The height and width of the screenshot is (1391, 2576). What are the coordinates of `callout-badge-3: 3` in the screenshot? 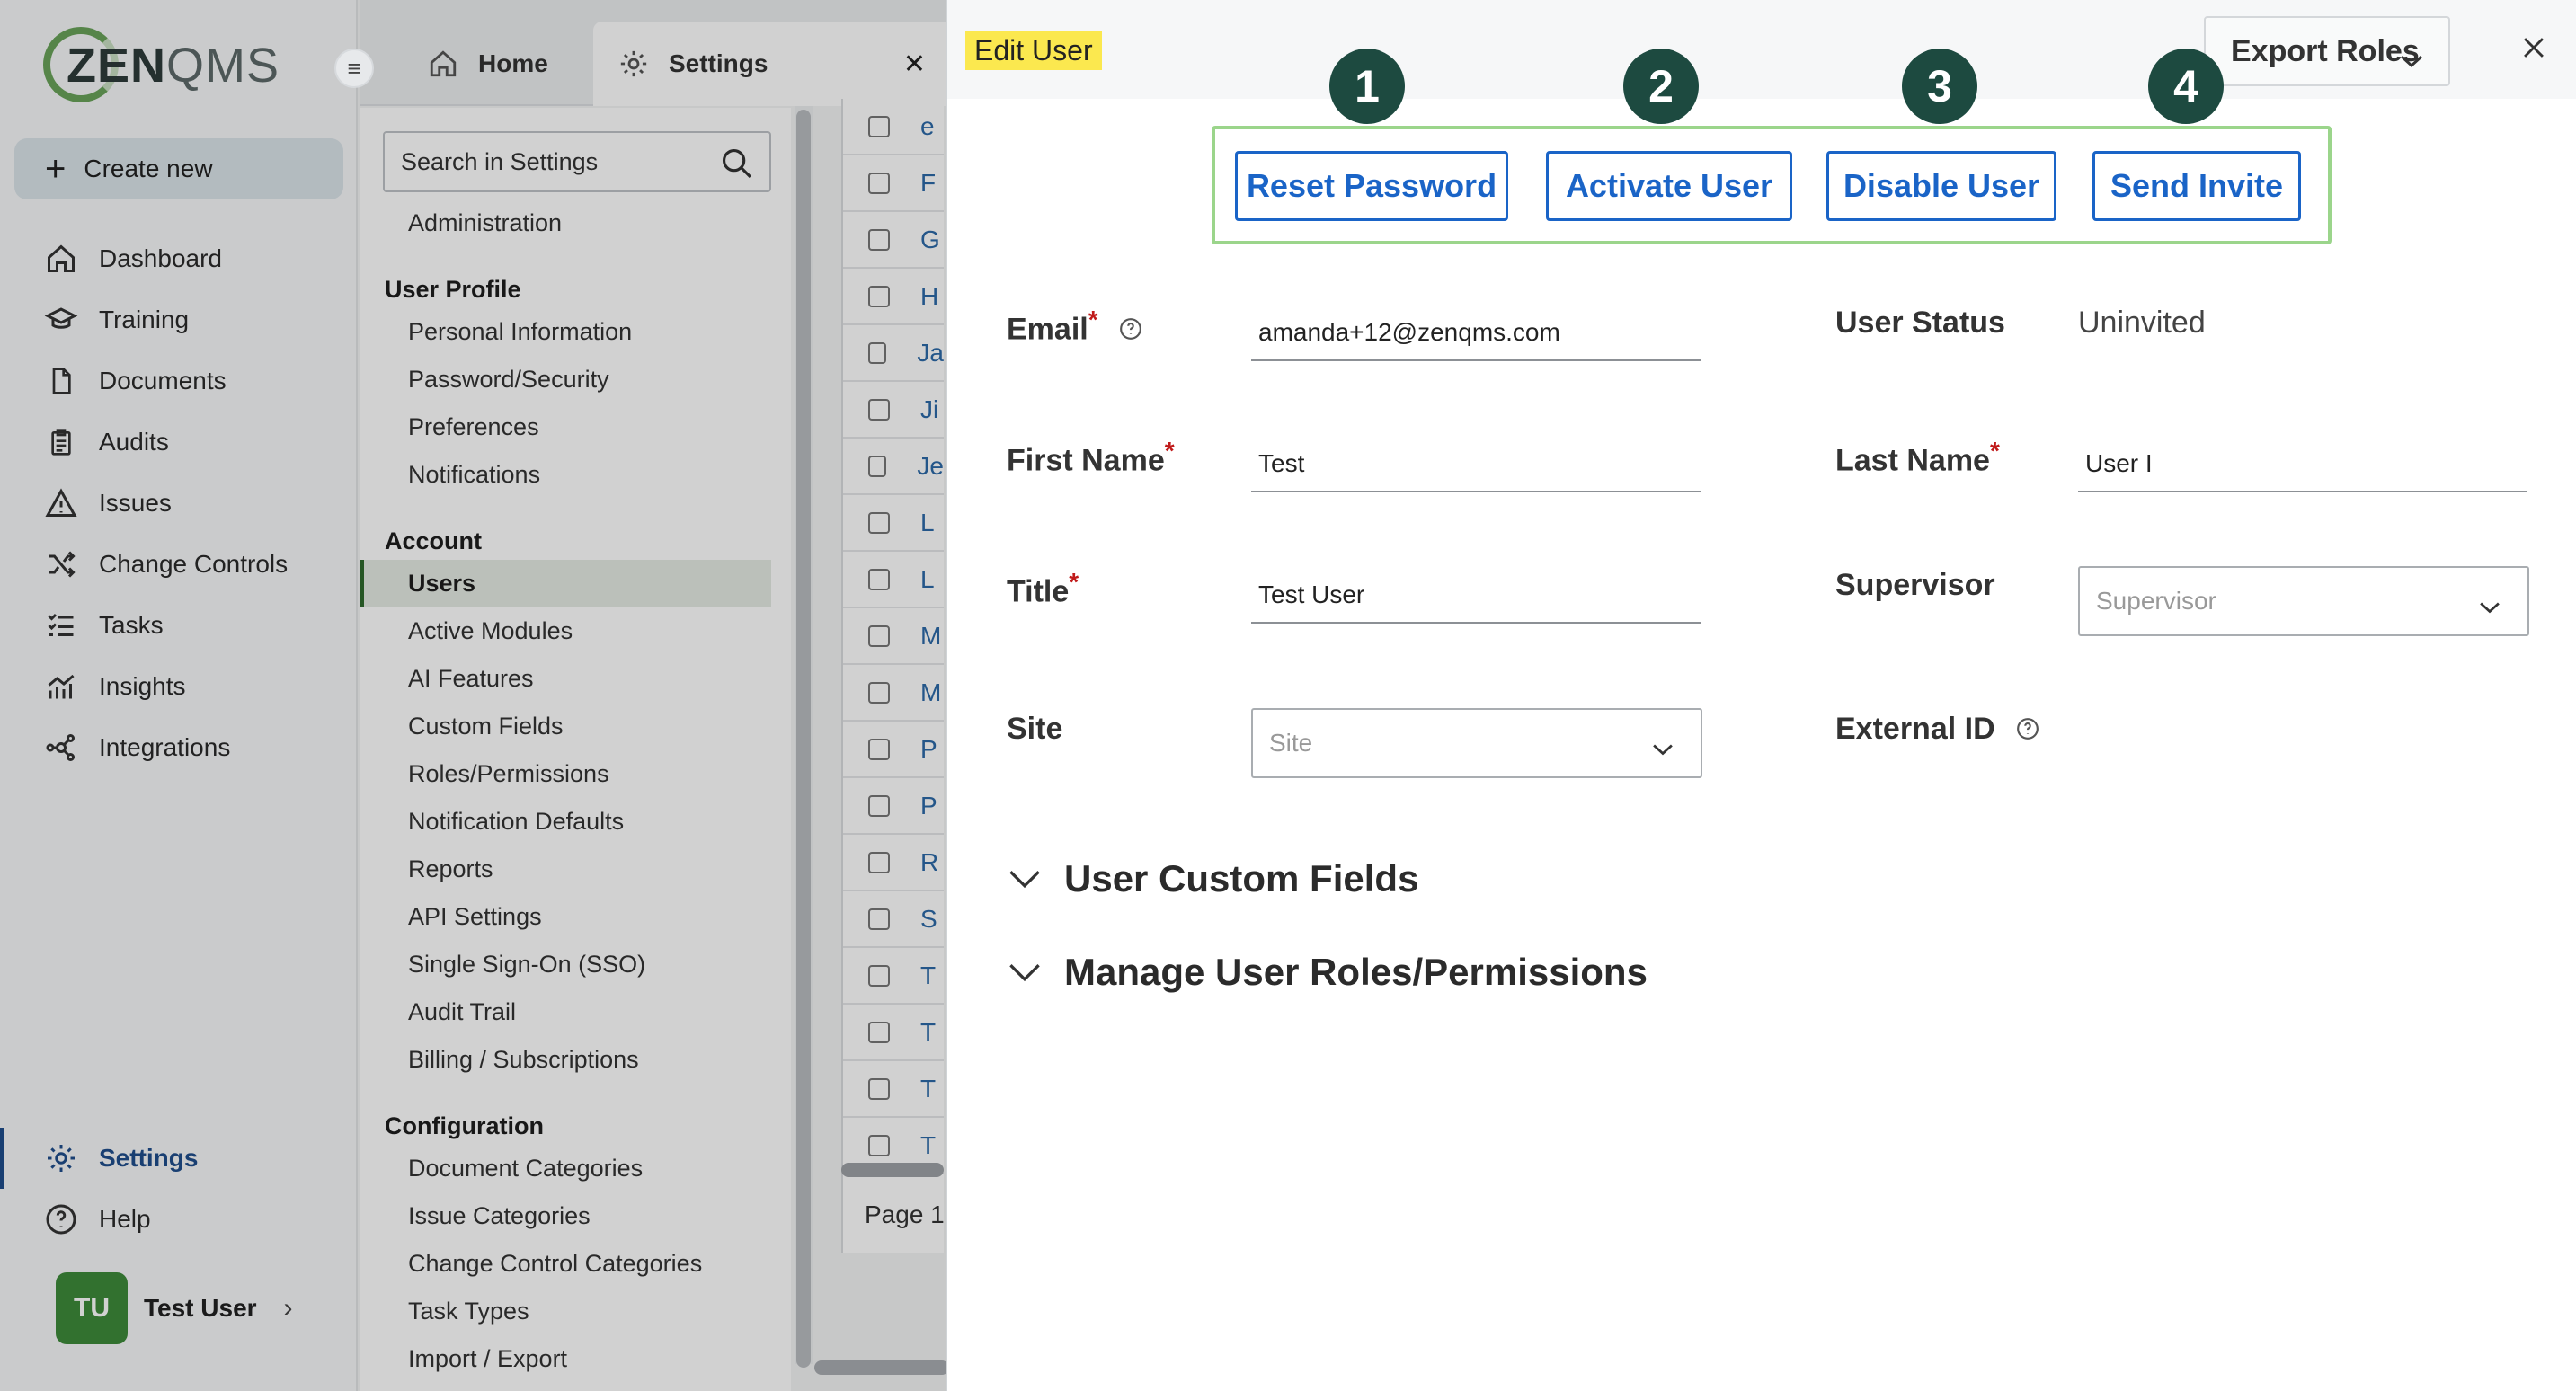 It's located at (1939, 86).